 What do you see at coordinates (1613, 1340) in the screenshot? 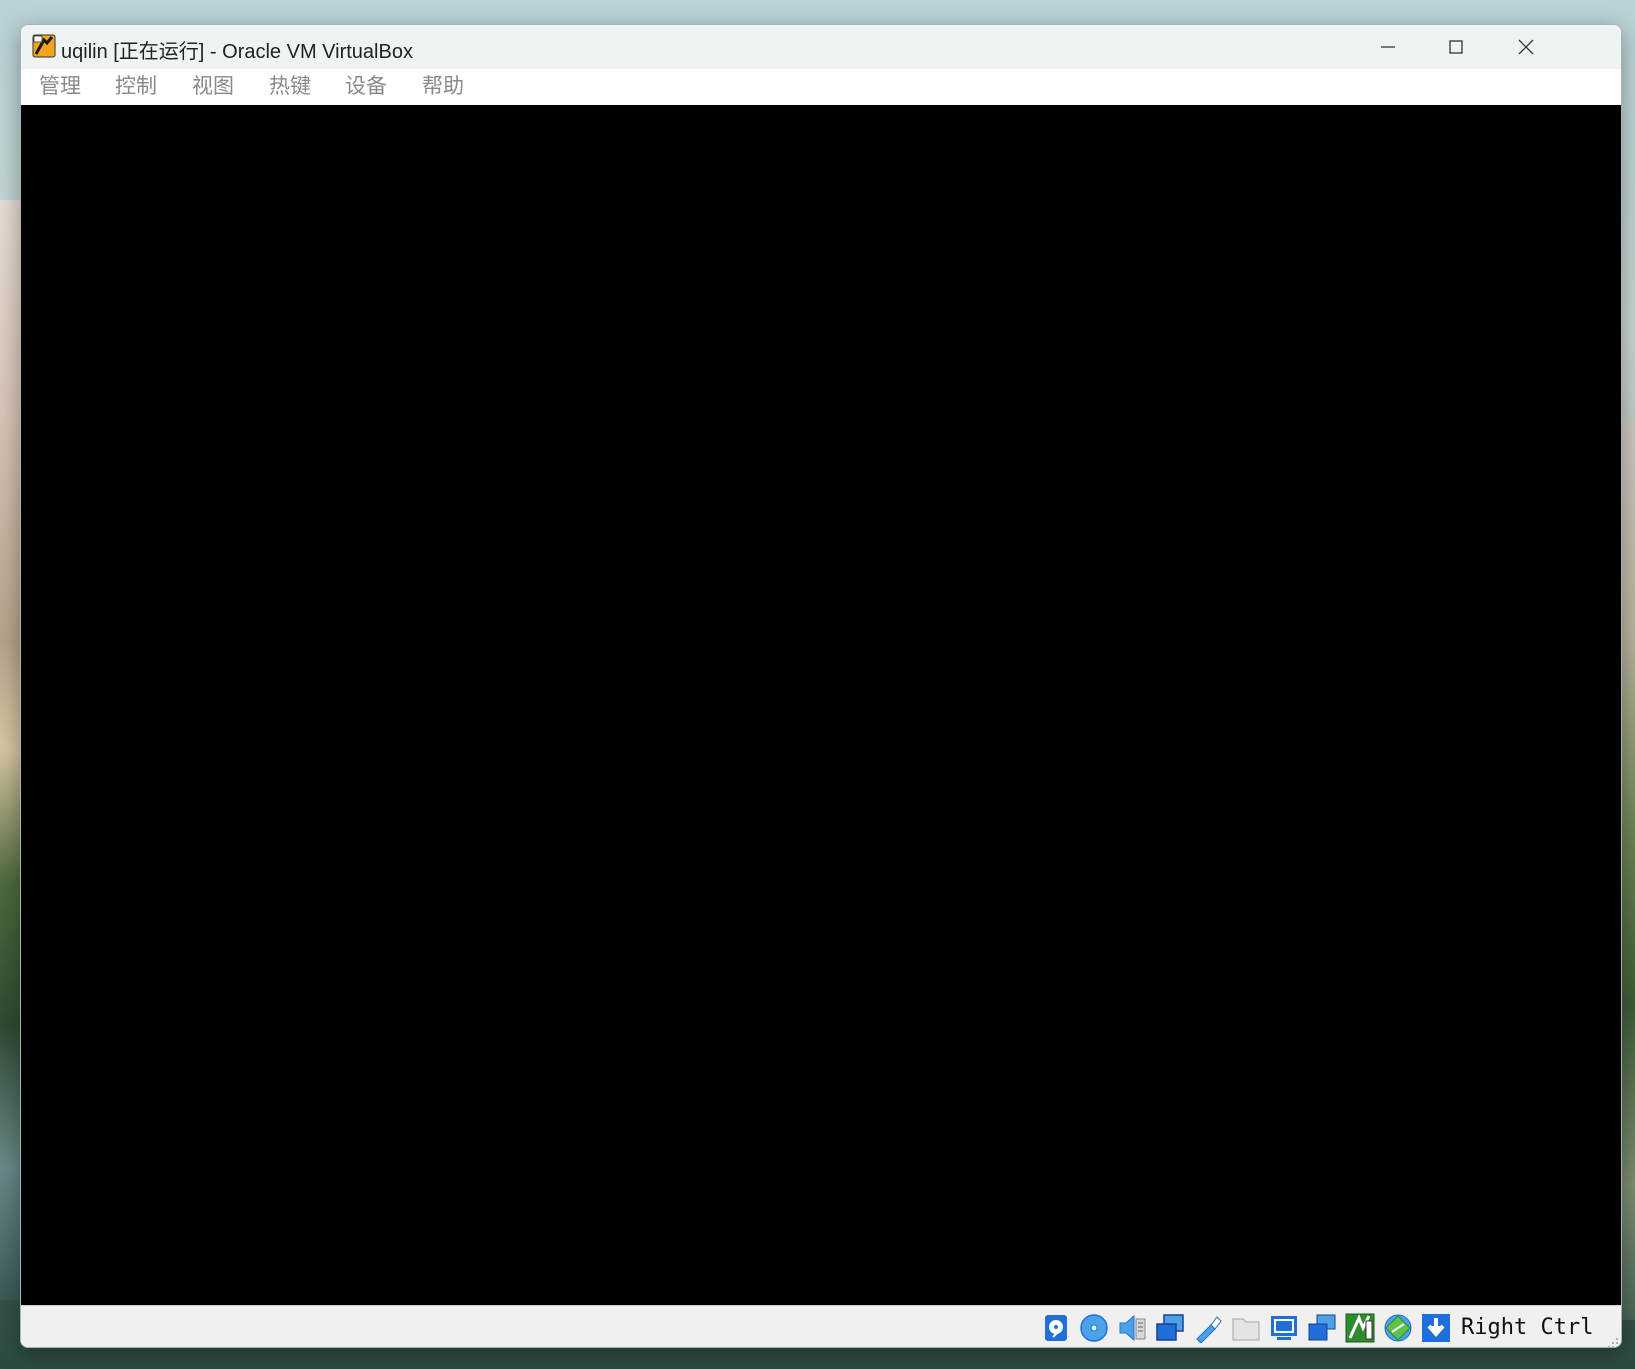
I see `resize-grip-icon` at bounding box center [1613, 1340].